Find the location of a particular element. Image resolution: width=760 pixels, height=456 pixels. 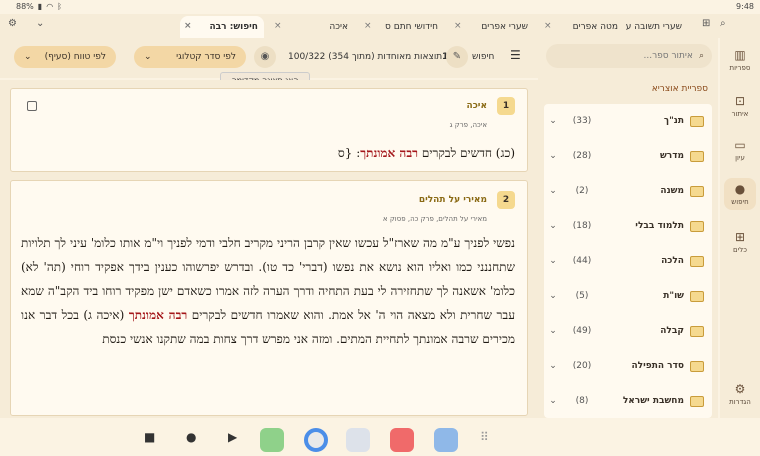

tab-eicha: איכה × is located at coordinates (312, 27).